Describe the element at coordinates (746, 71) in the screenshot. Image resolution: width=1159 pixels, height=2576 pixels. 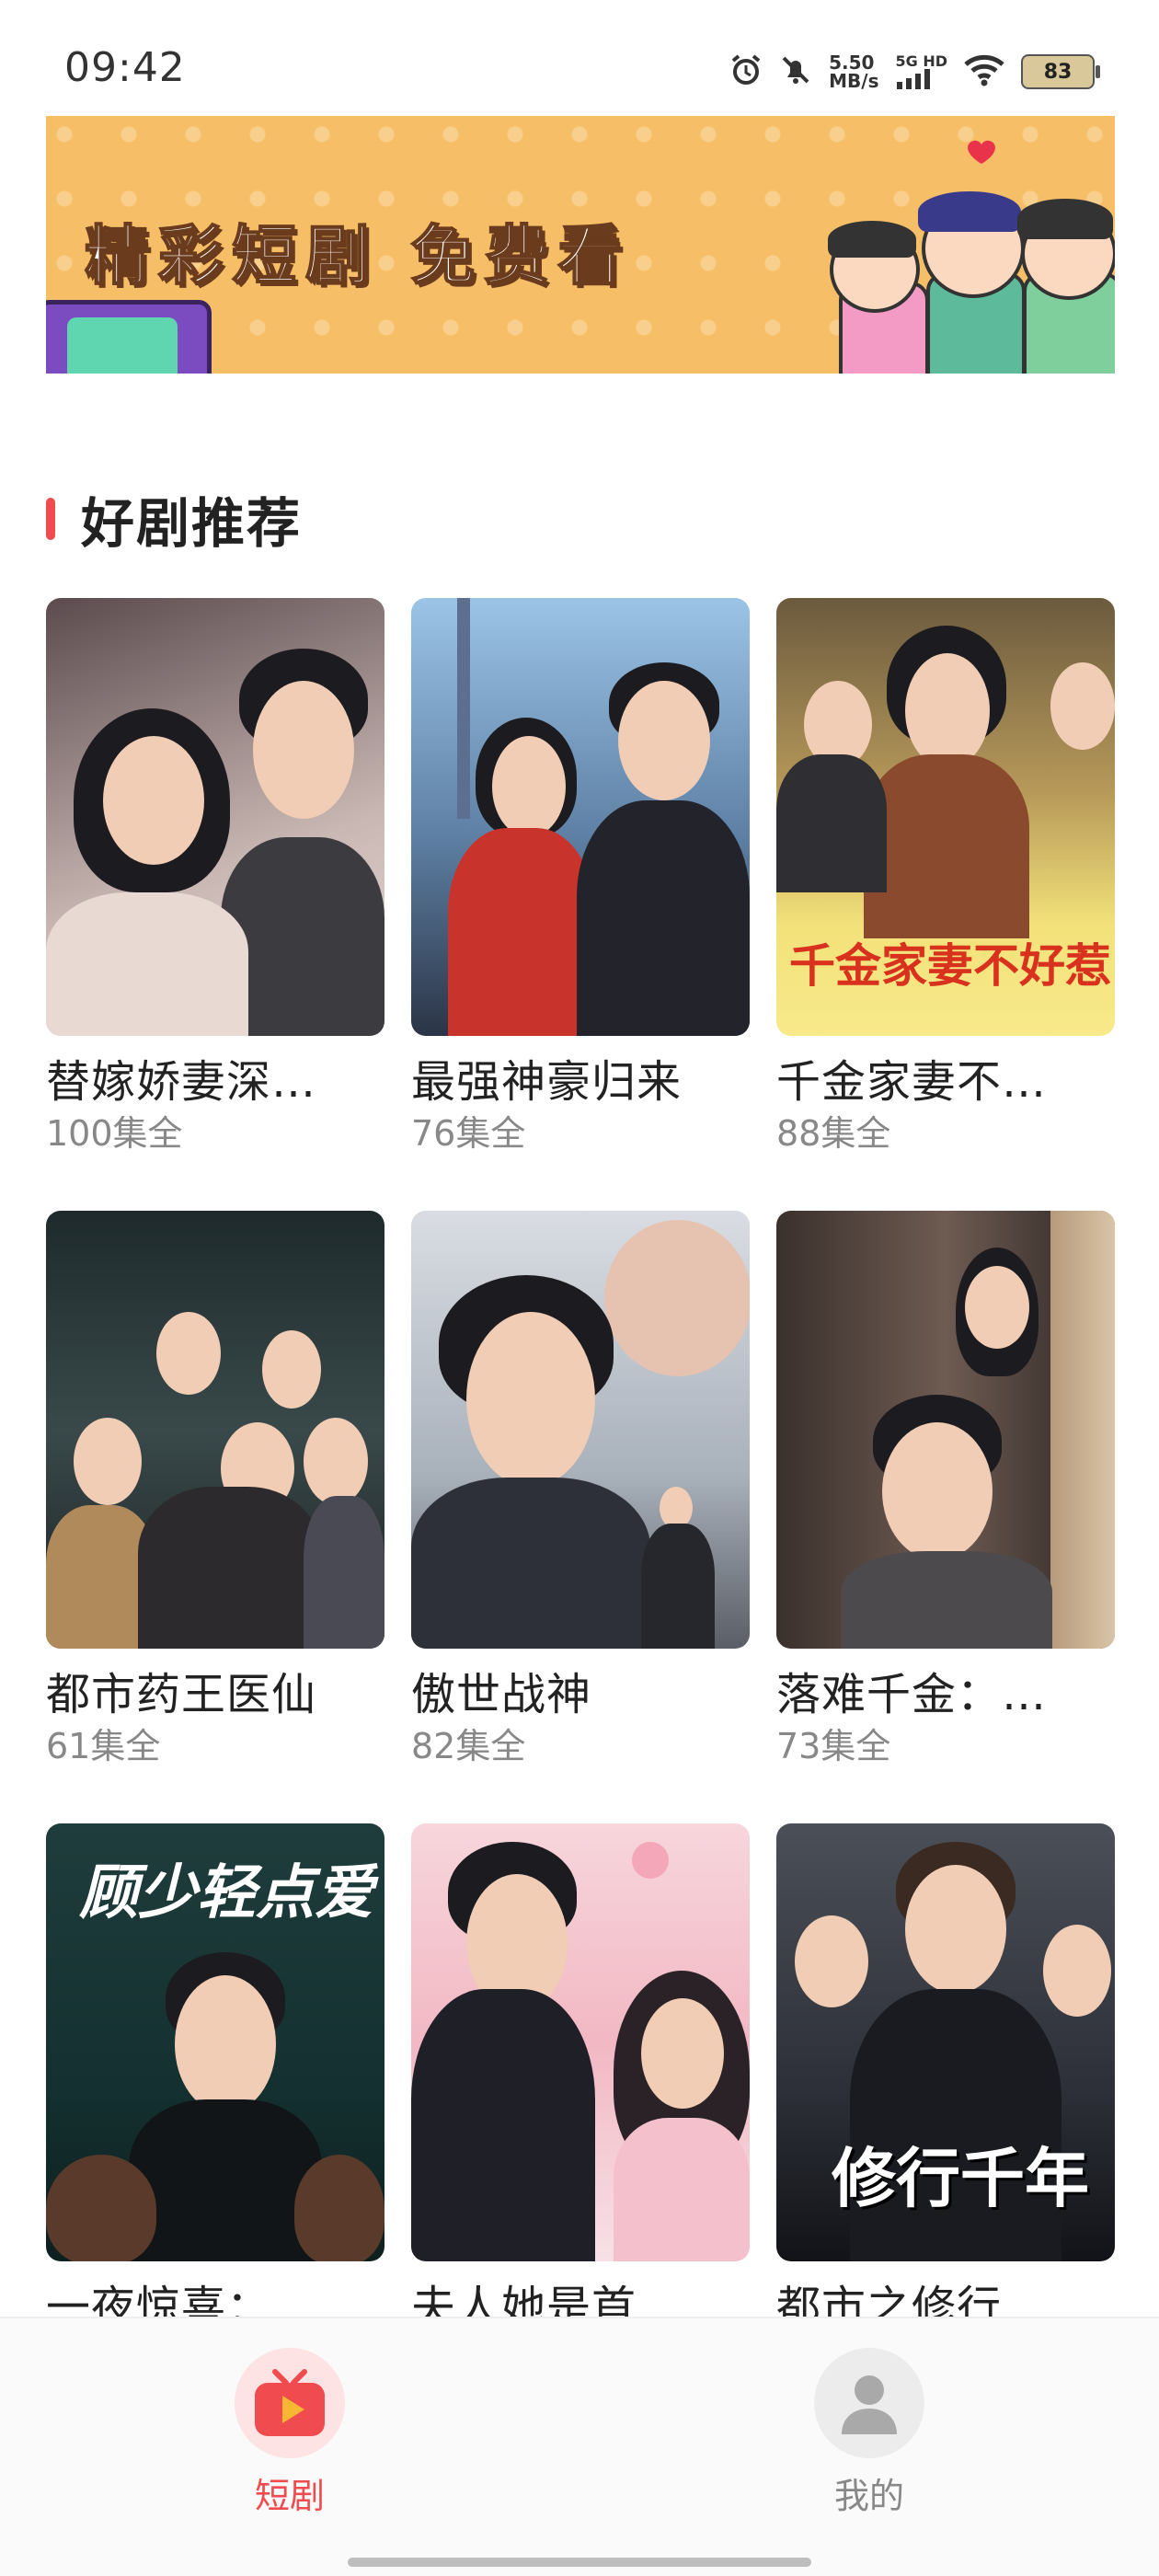
I see `alarm-icon` at that location.